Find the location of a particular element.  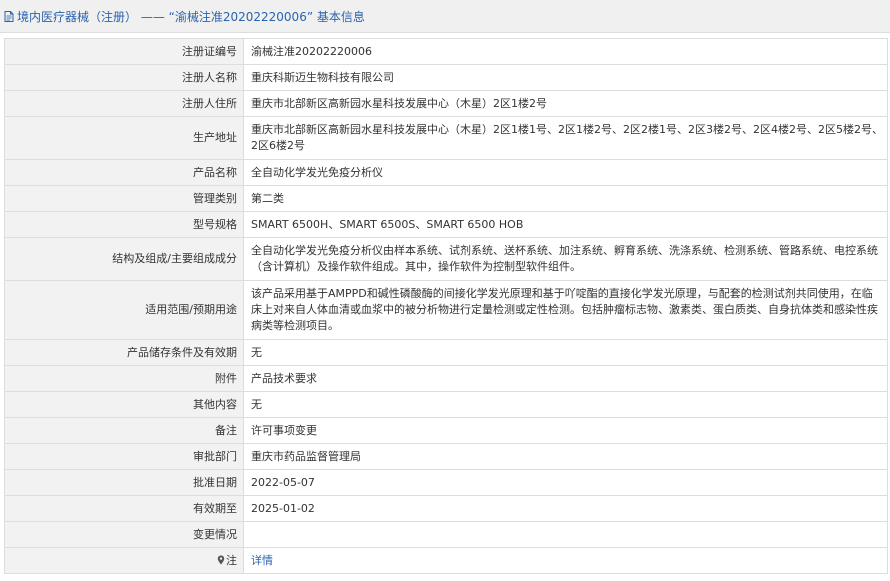

row-label: 注册人住所 is located at coordinates (124, 103).